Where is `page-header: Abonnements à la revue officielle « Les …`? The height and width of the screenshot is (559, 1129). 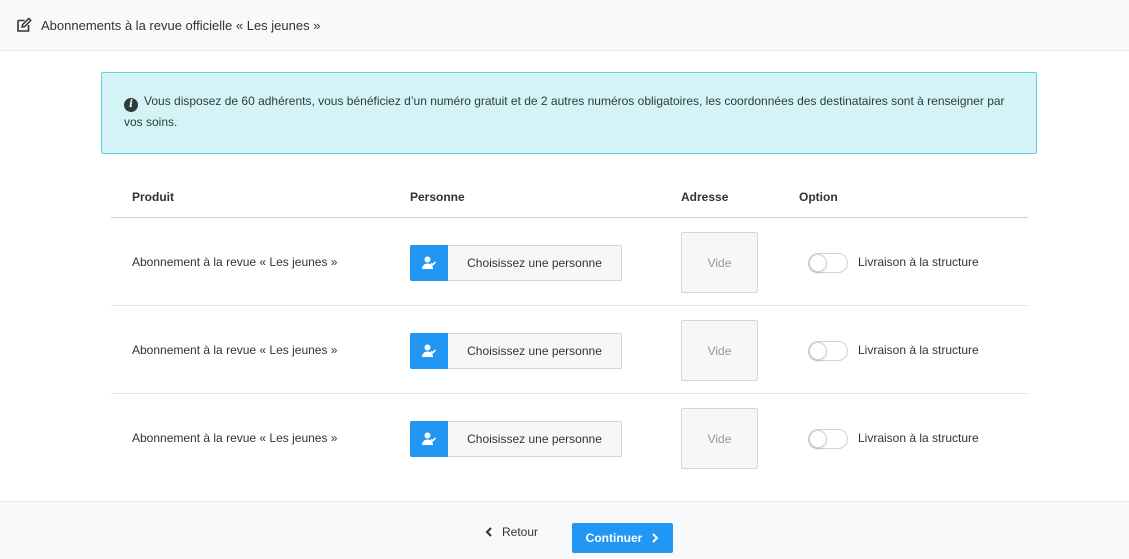
page-header: Abonnements à la revue officielle « Les … is located at coordinates (564, 25).